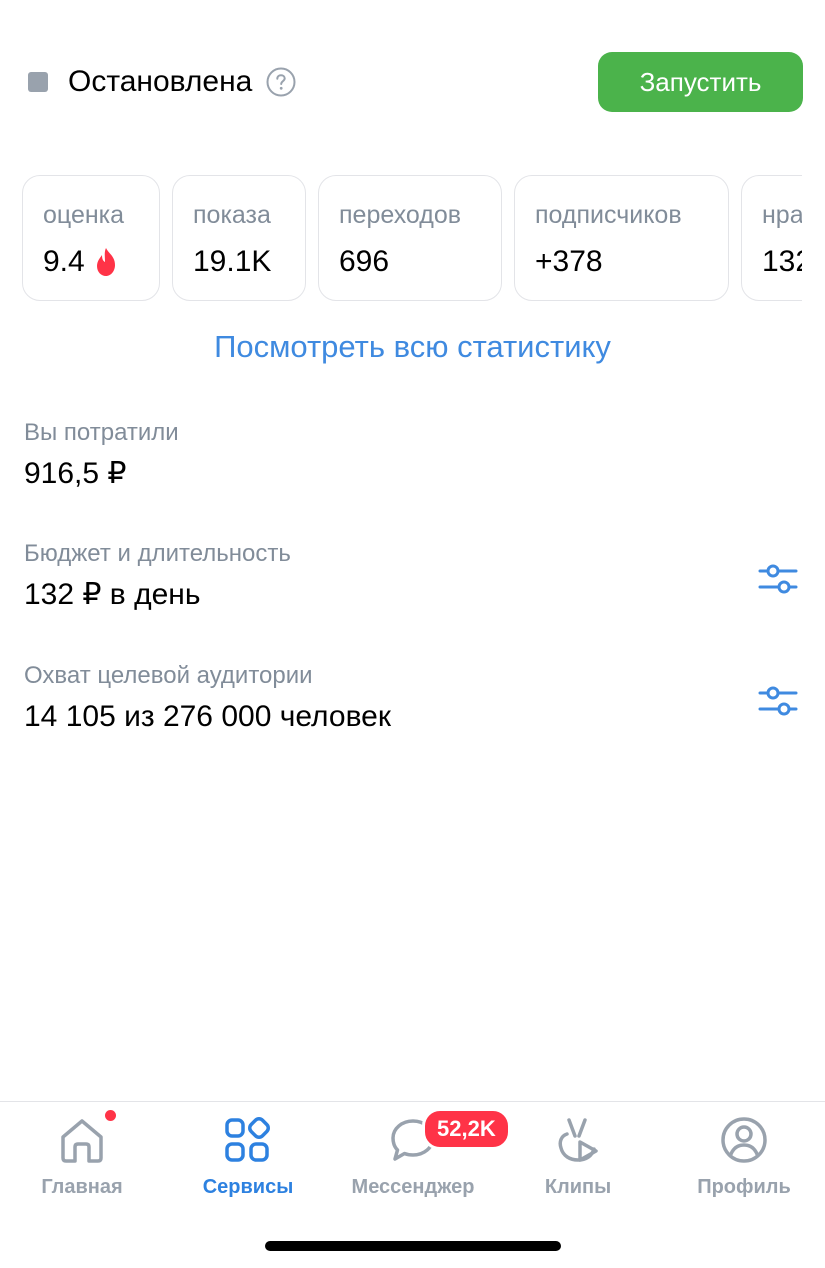 The image size is (825, 1268). What do you see at coordinates (248, 1187) in the screenshot?
I see `tab-label: Сервисы` at bounding box center [248, 1187].